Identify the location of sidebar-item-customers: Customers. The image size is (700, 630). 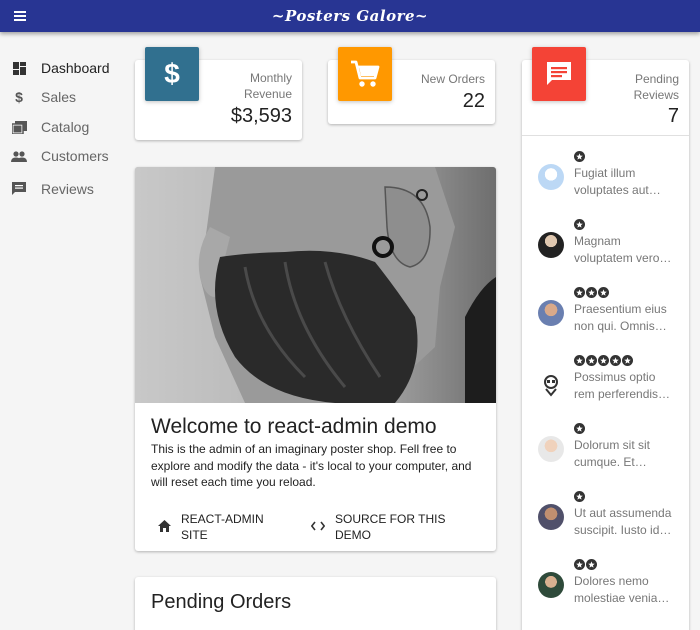
(62, 156).